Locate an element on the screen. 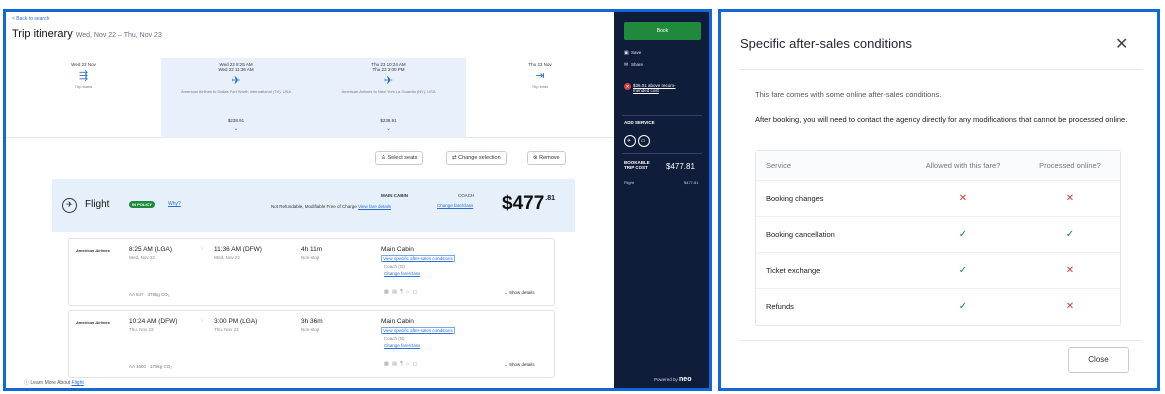 The height and width of the screenshot is (394, 1165). timeline-start-label: Trip starts is located at coordinates (83, 86).